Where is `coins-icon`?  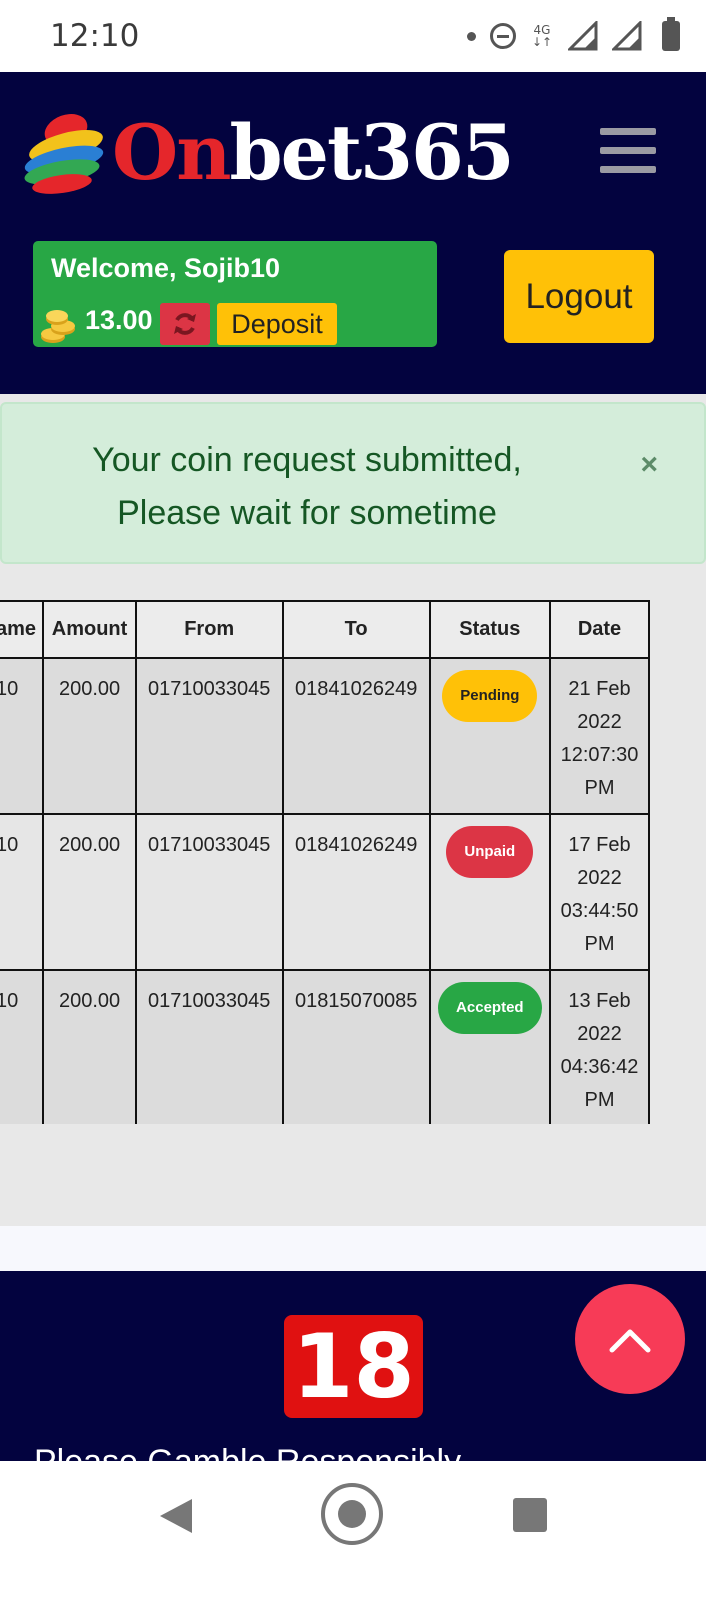 coins-icon is located at coordinates (58, 326).